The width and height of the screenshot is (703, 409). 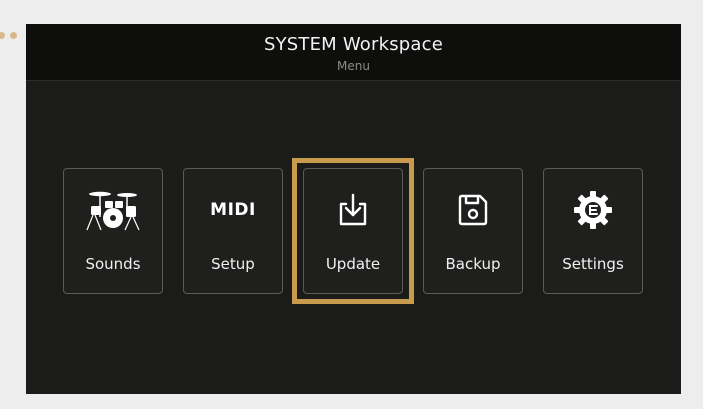 What do you see at coordinates (113, 210) in the screenshot?
I see `drum-kit-icon` at bounding box center [113, 210].